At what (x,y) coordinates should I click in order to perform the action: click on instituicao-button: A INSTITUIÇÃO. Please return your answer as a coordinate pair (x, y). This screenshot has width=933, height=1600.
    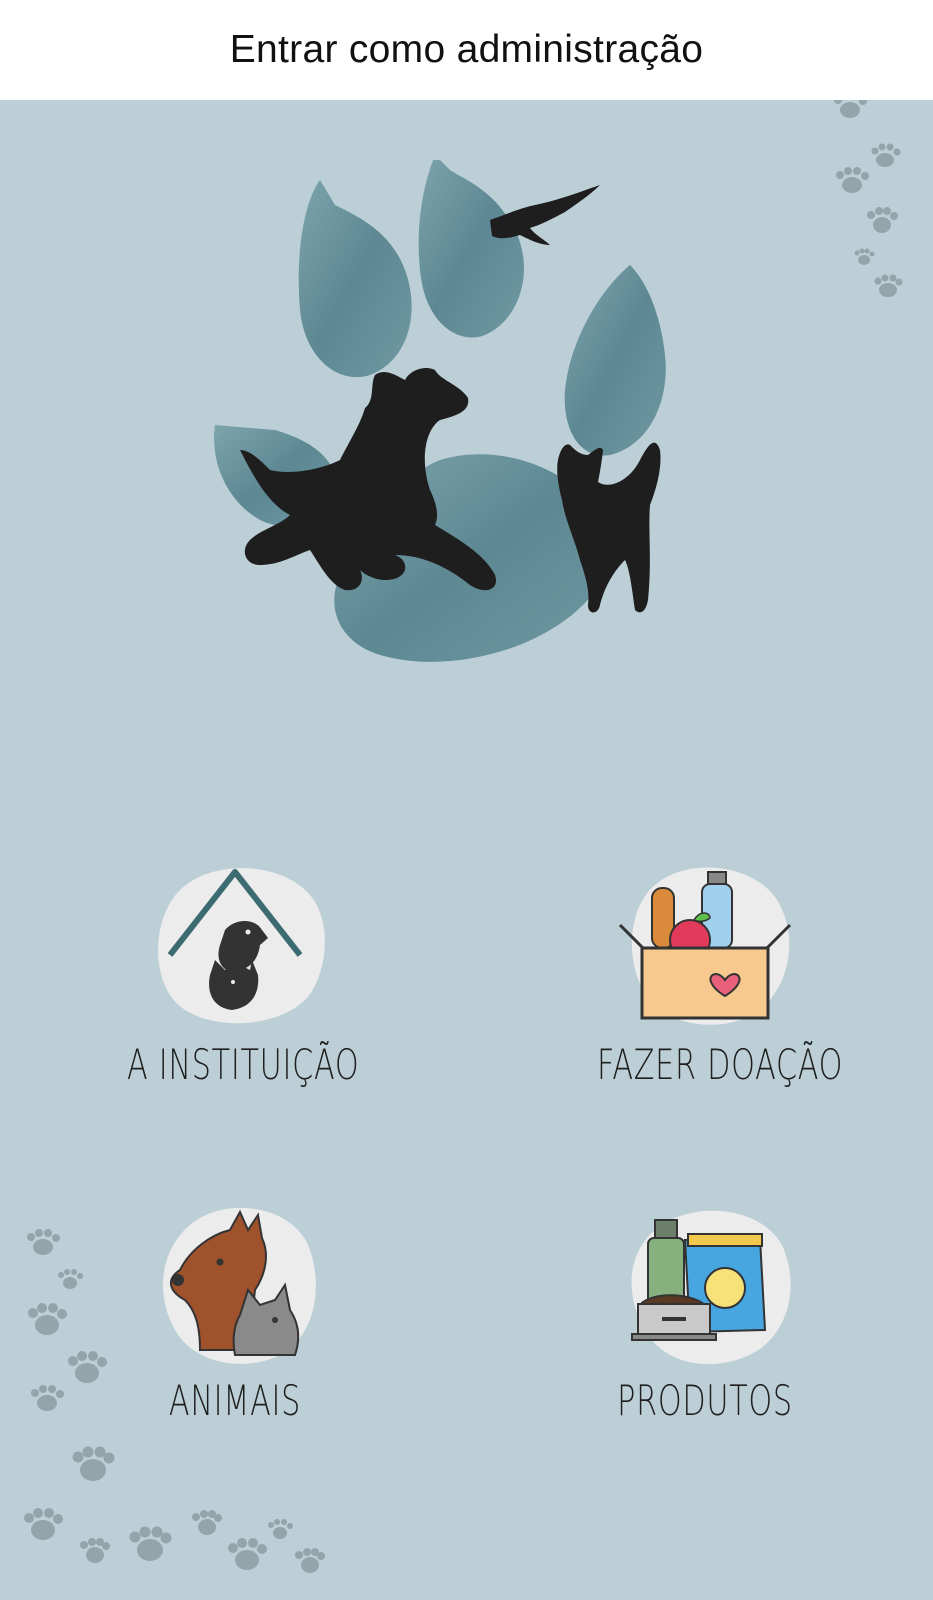
    Looking at the image, I should click on (235, 985).